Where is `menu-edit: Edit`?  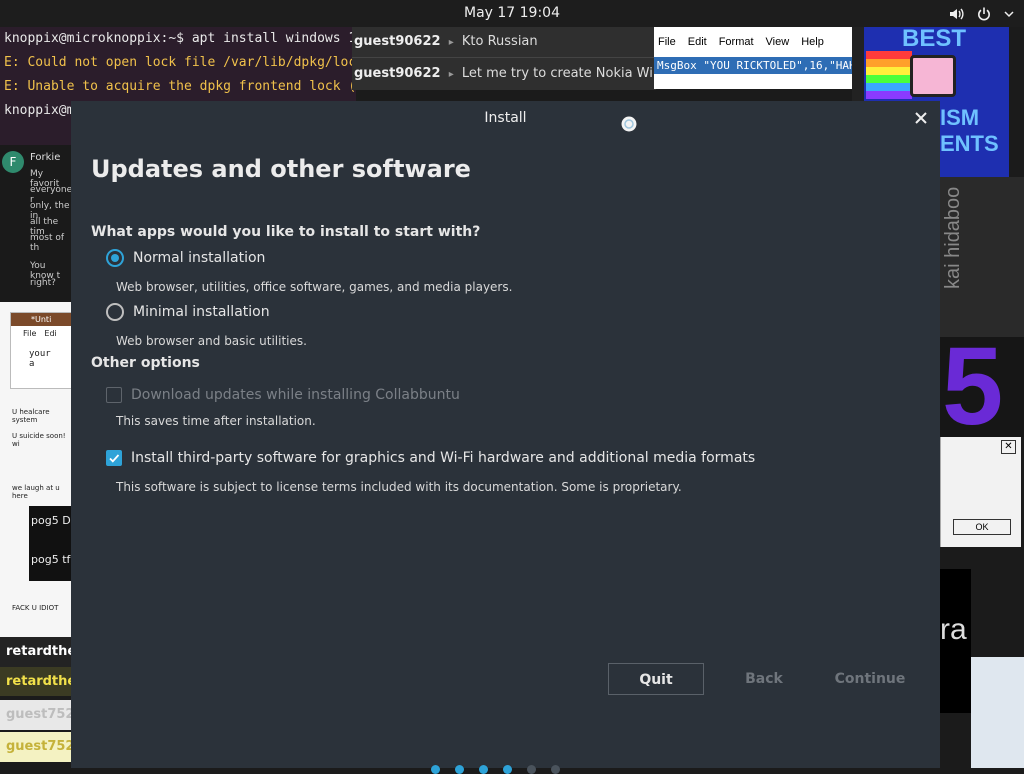
menu-edit: Edit is located at coordinates (697, 42).